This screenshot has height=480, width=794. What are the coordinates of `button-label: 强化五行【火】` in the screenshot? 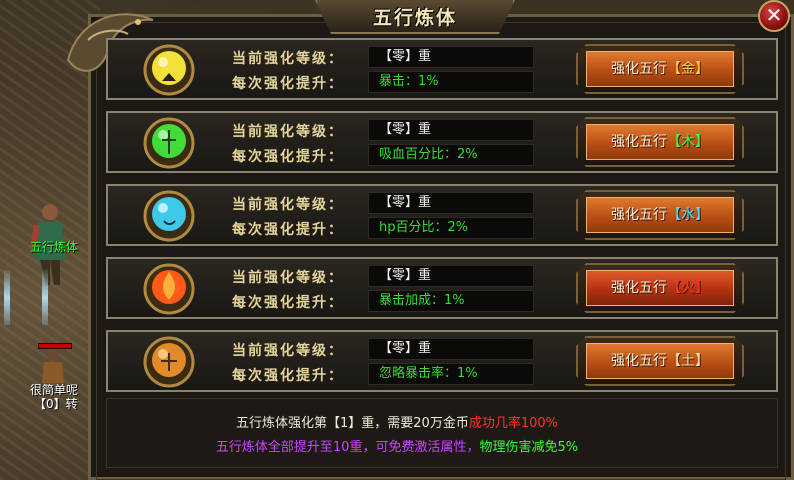 It's located at (660, 288).